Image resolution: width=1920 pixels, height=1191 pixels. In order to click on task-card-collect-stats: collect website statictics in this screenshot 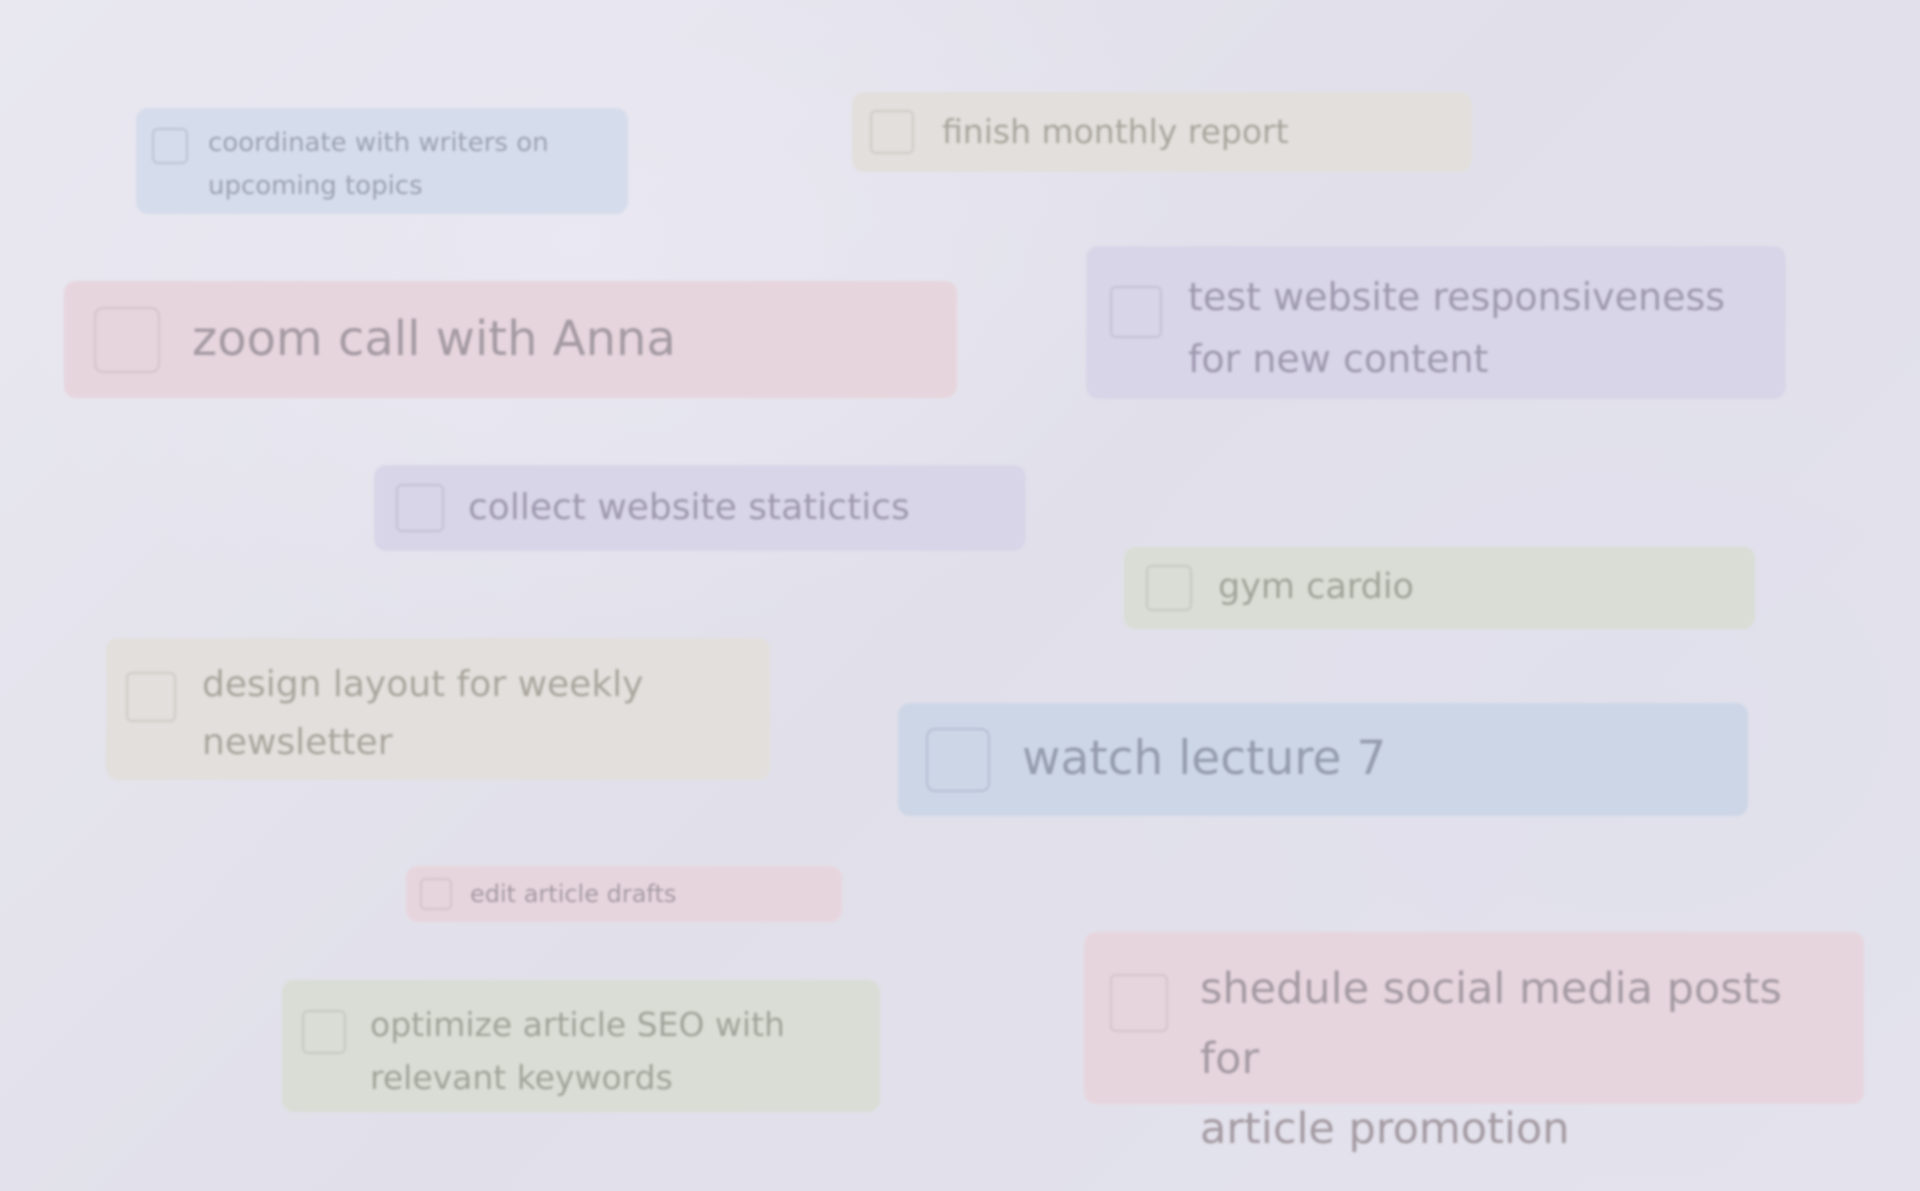, I will do `click(700, 508)`.